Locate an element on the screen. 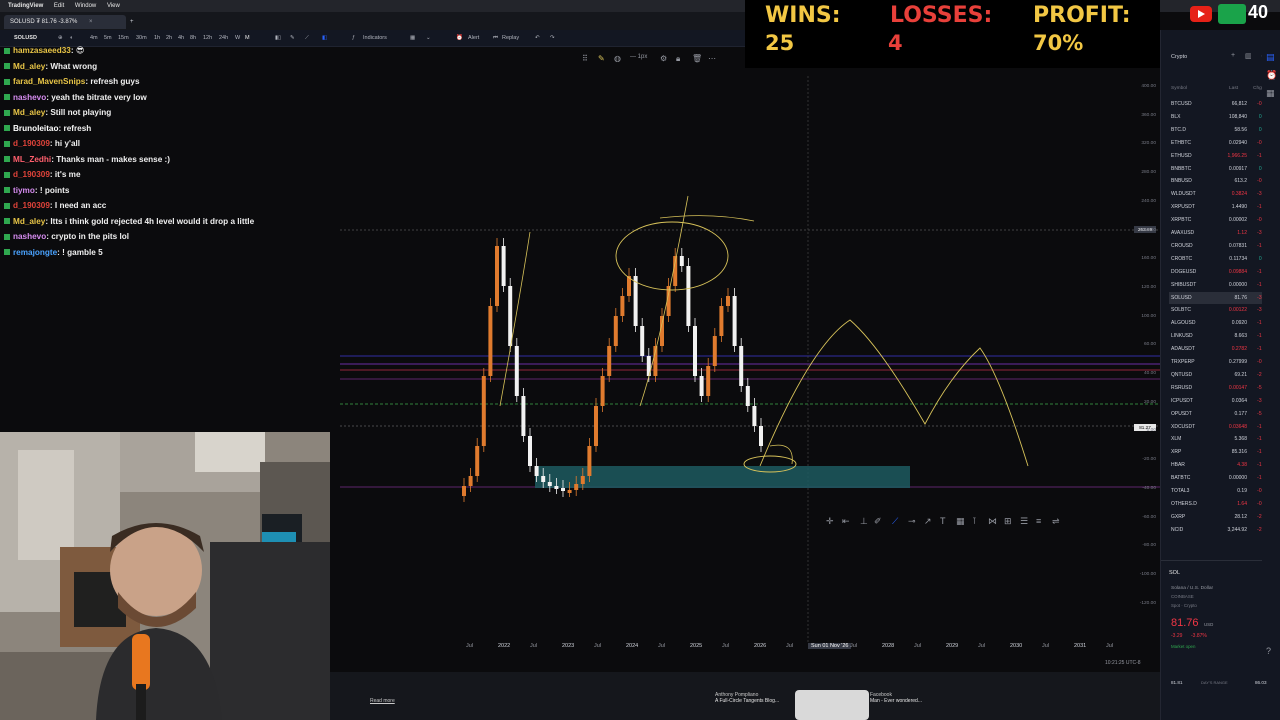 The height and width of the screenshot is (720, 1280). watchlist-row: XDCUSDT0.03648-1.70% is located at coordinates (1221, 427).